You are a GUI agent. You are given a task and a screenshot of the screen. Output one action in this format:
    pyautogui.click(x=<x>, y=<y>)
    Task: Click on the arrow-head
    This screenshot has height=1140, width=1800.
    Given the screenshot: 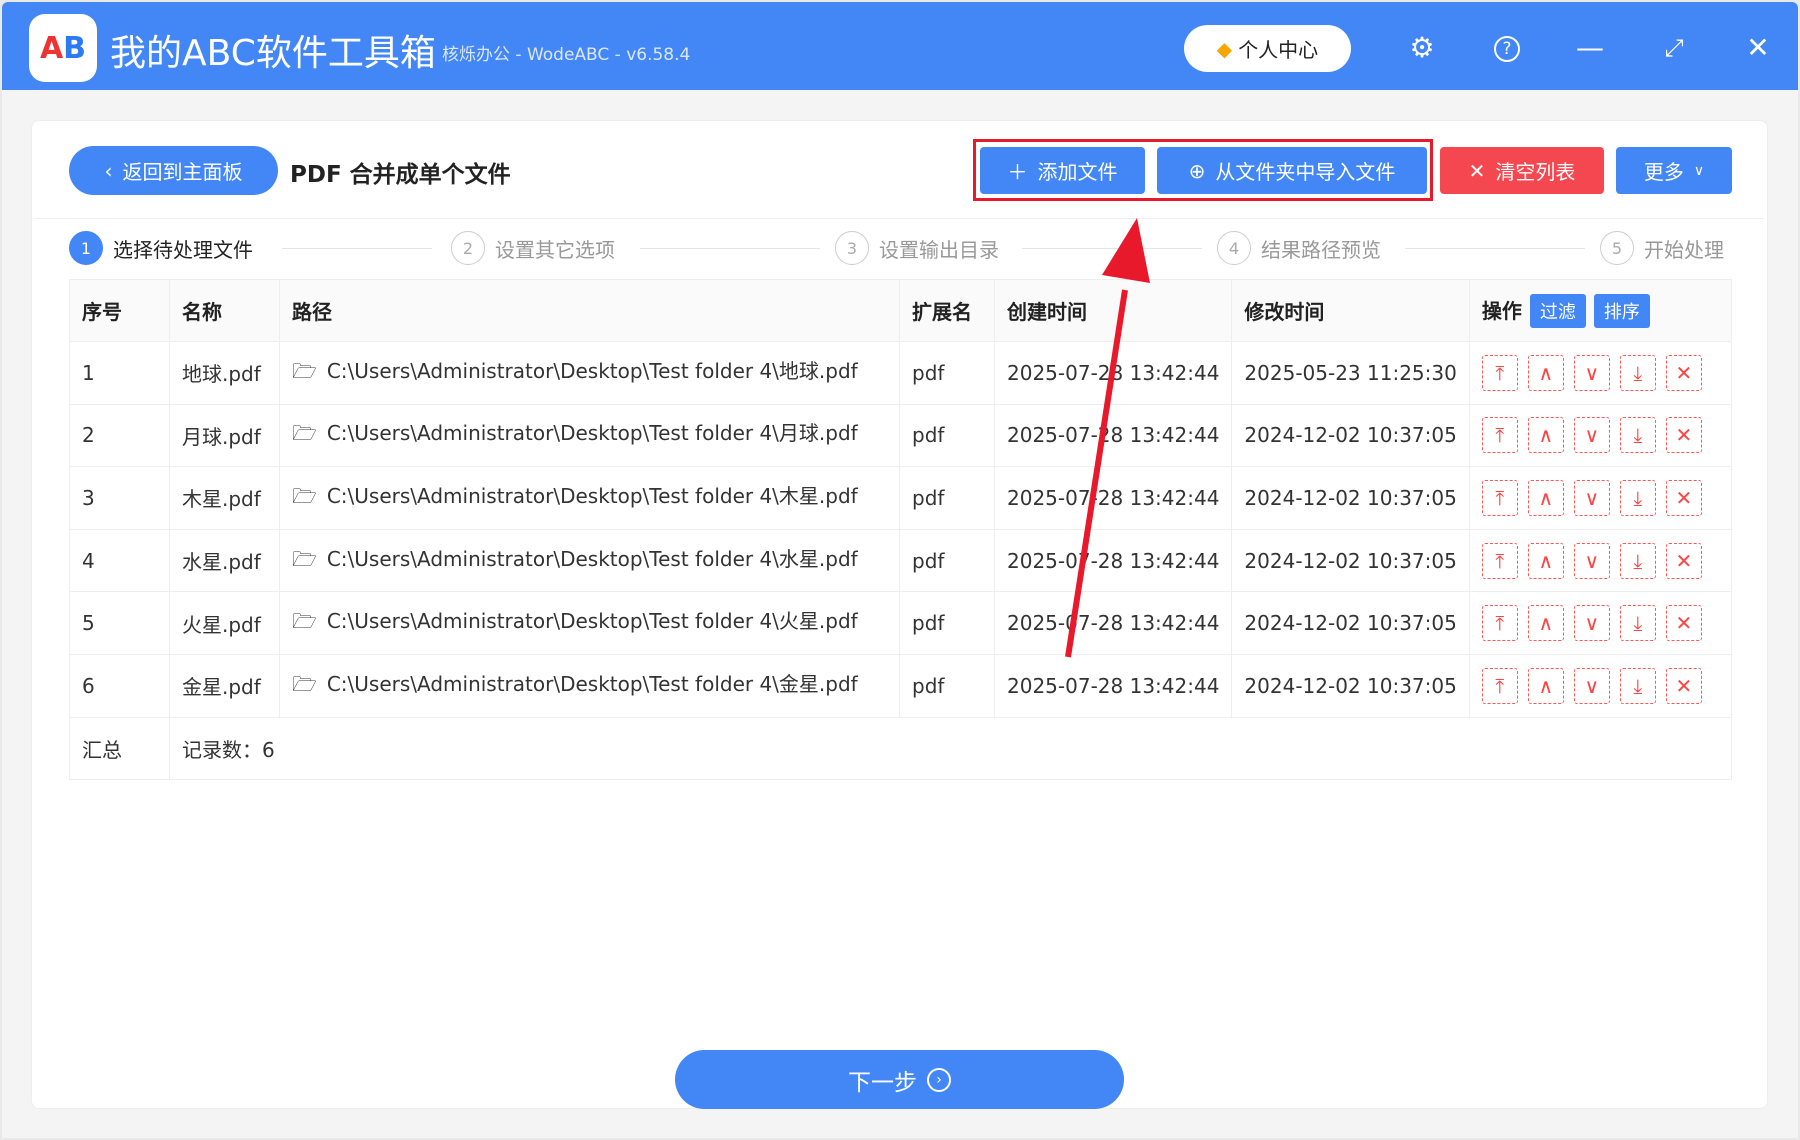 What is the action you would take?
    pyautogui.click(x=1126, y=250)
    